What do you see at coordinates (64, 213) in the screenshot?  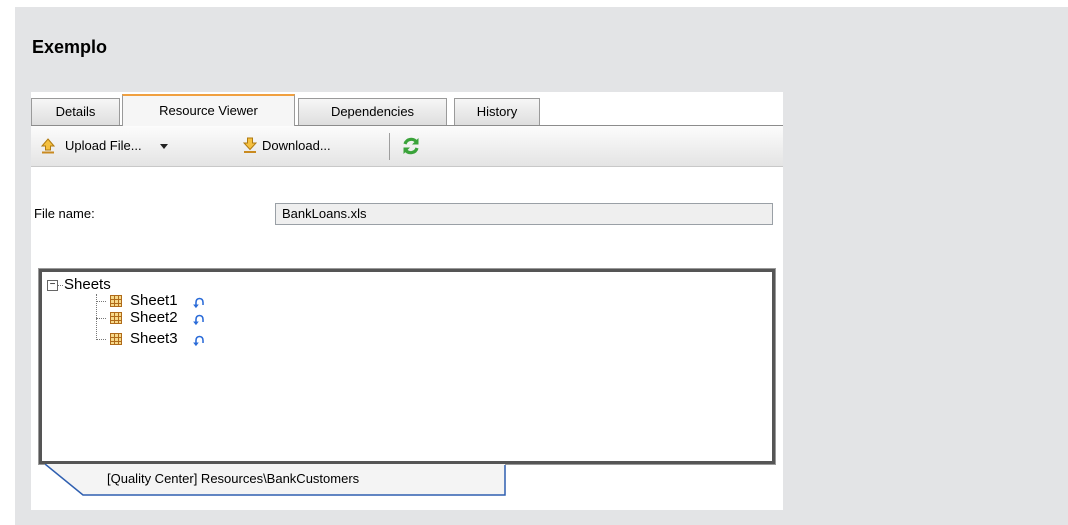 I see `file-name-label: File name:` at bounding box center [64, 213].